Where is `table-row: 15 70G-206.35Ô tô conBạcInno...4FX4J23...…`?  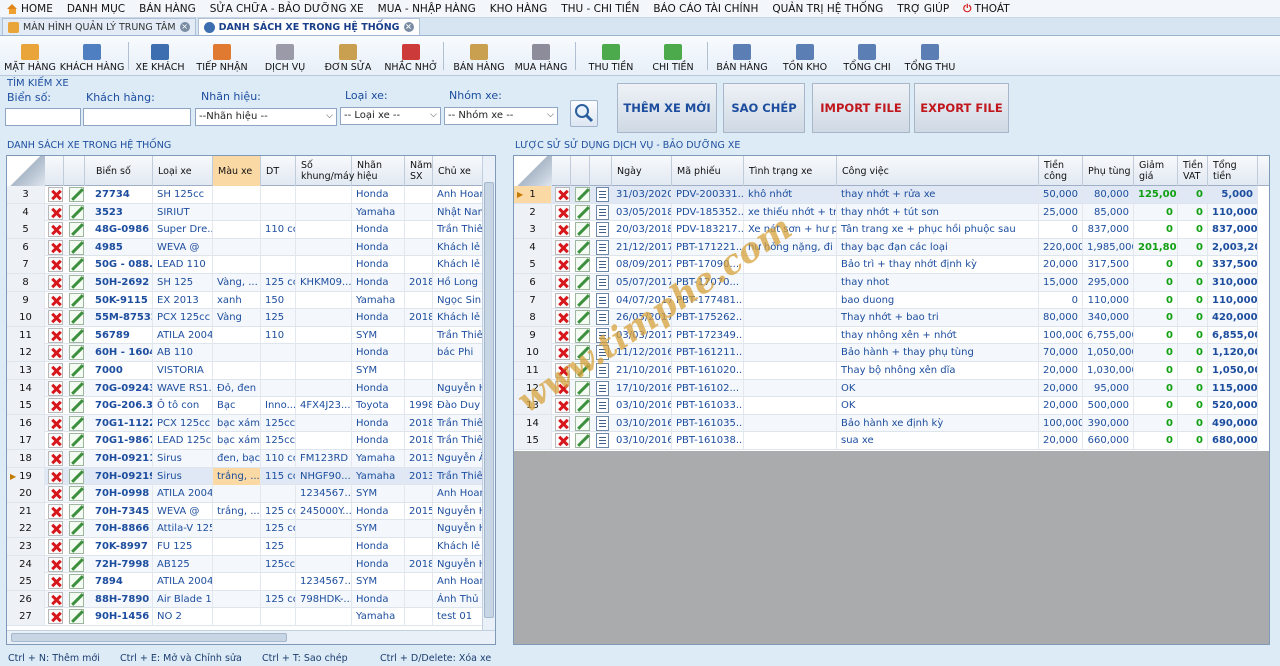 table-row: 15 70G-206.35Ô tô conBạcInno...4FX4J23...… is located at coordinates (245, 406).